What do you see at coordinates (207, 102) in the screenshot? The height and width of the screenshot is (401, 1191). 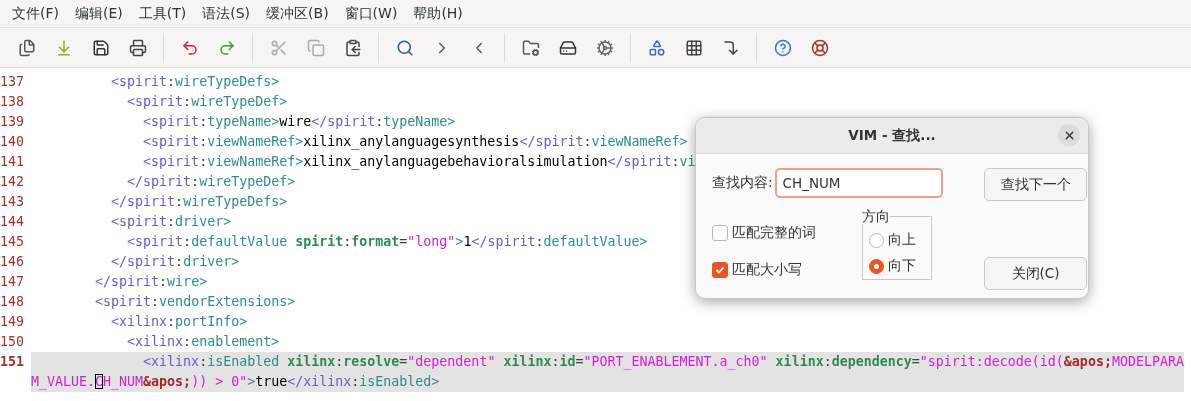 I see `code-line: <spirit:wireTypeDef>` at bounding box center [207, 102].